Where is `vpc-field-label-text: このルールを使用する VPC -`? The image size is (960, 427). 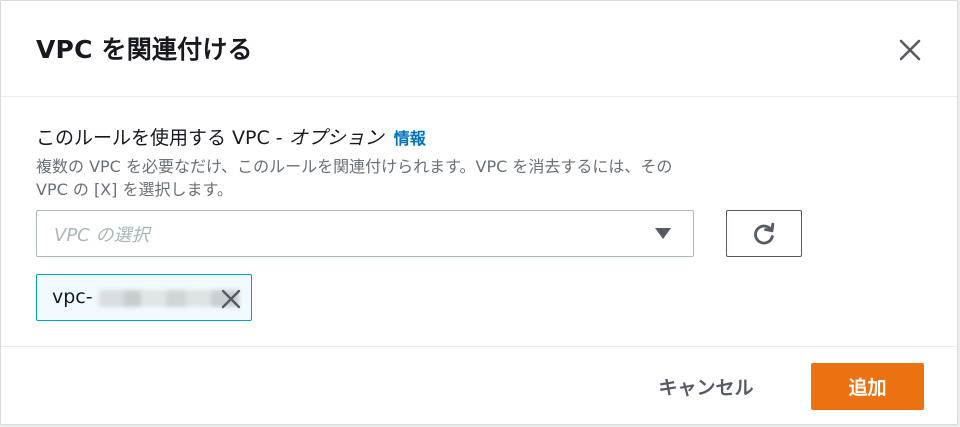 vpc-field-label-text: このルールを使用する VPC - is located at coordinates (162, 138).